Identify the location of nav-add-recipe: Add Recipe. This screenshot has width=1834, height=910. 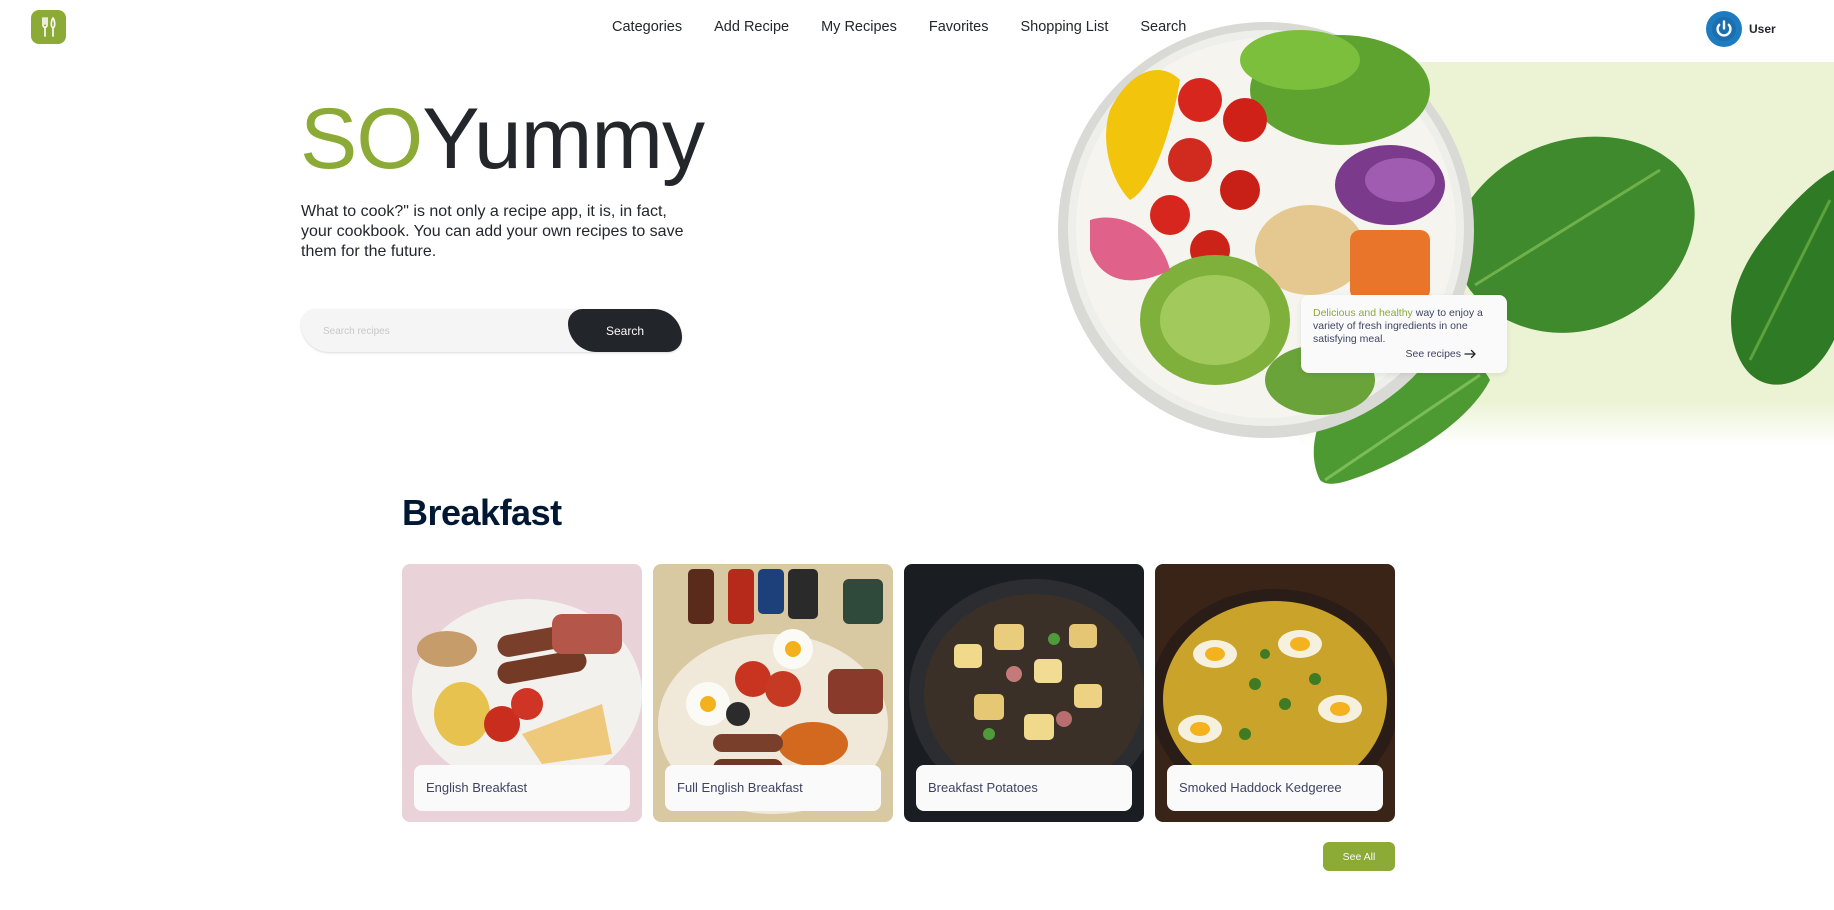
(751, 27).